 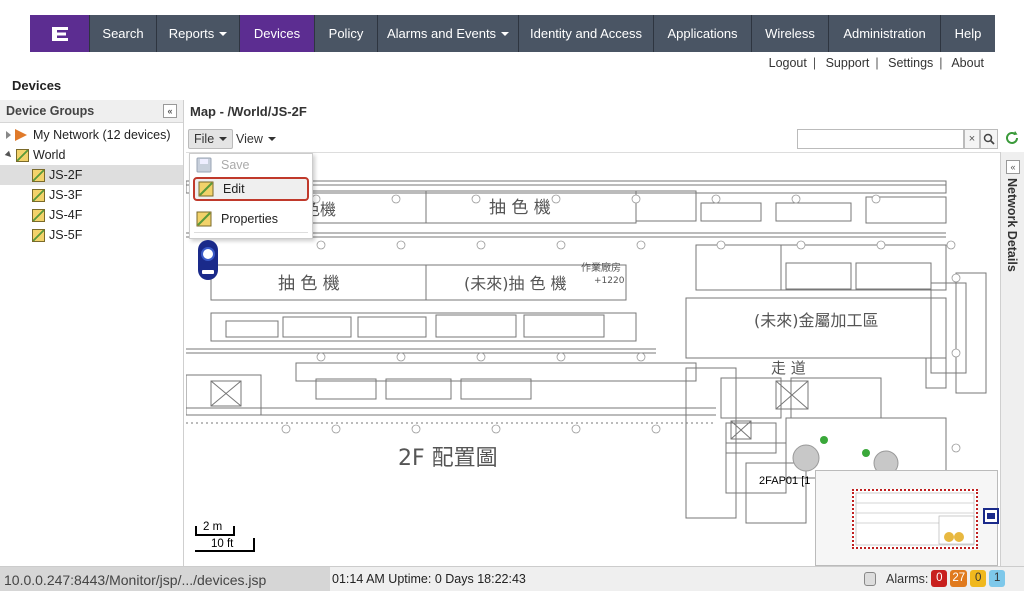 What do you see at coordinates (91, 155) in the screenshot?
I see `tree-item-world: World` at bounding box center [91, 155].